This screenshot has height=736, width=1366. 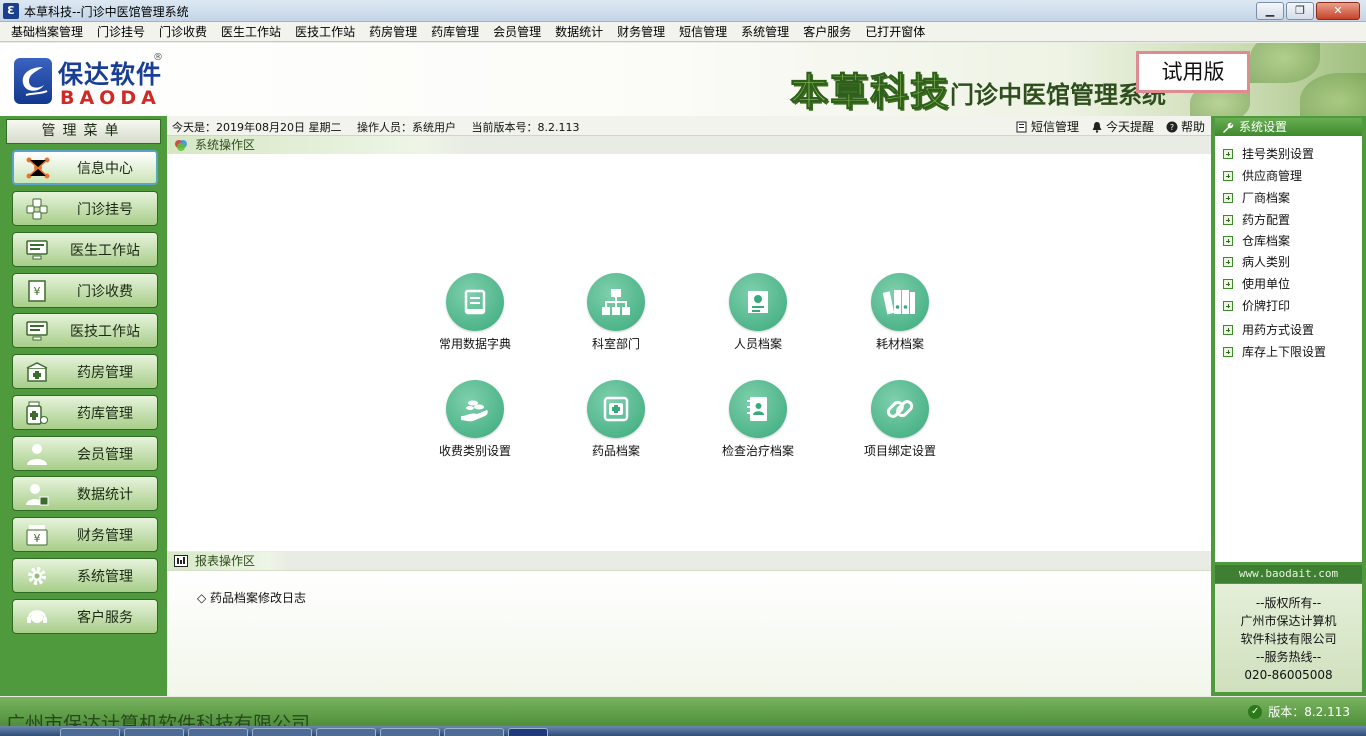 I want to click on nav-label: 门诊挂号, so click(x=105, y=209).